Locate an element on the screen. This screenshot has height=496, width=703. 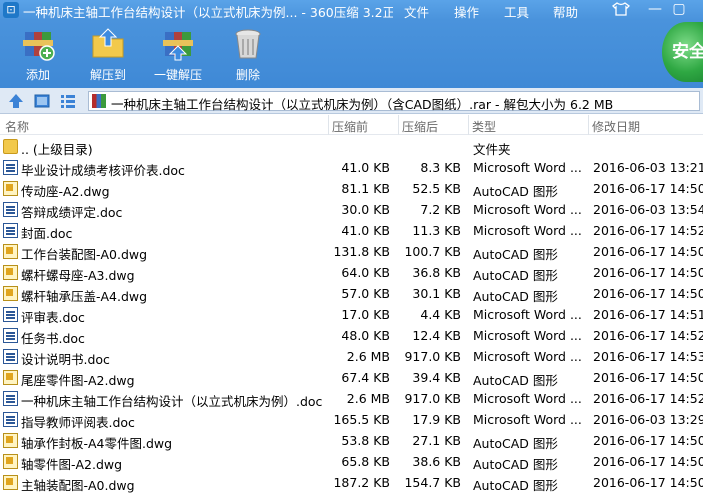
menu-operate: 操作 is located at coordinates (466, 11).